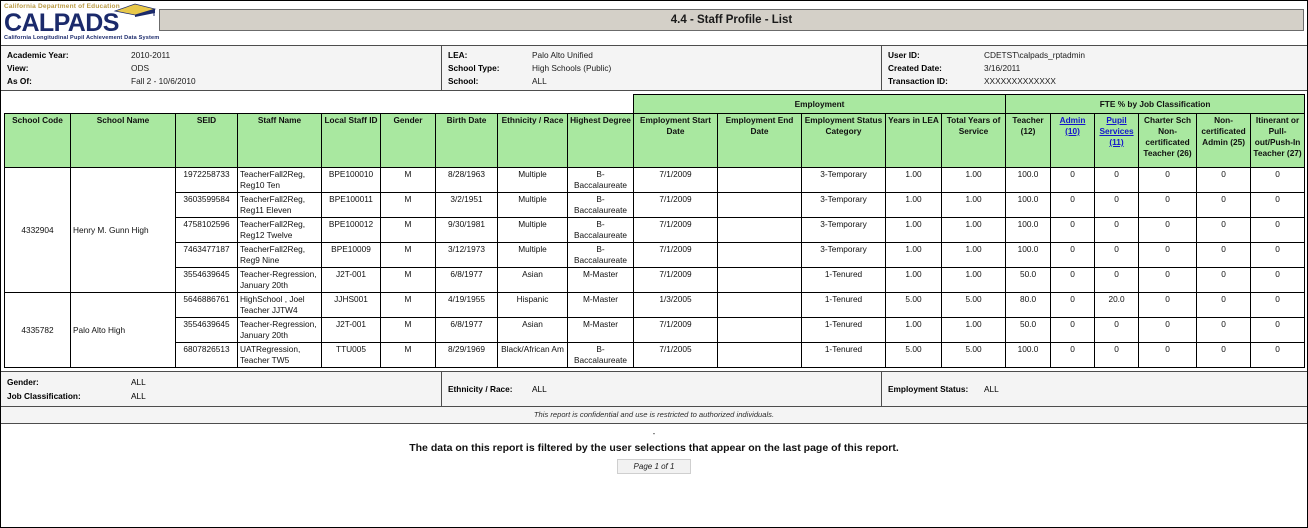  Describe the element at coordinates (913, 140) in the screenshot. I see `col-header-years-in-lea: Years in LEA` at that location.